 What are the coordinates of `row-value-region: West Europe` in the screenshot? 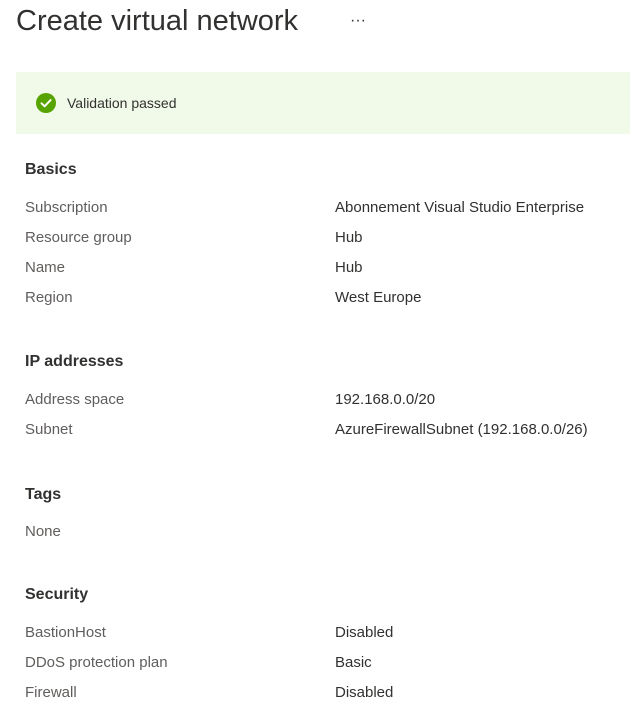 It's located at (378, 297).